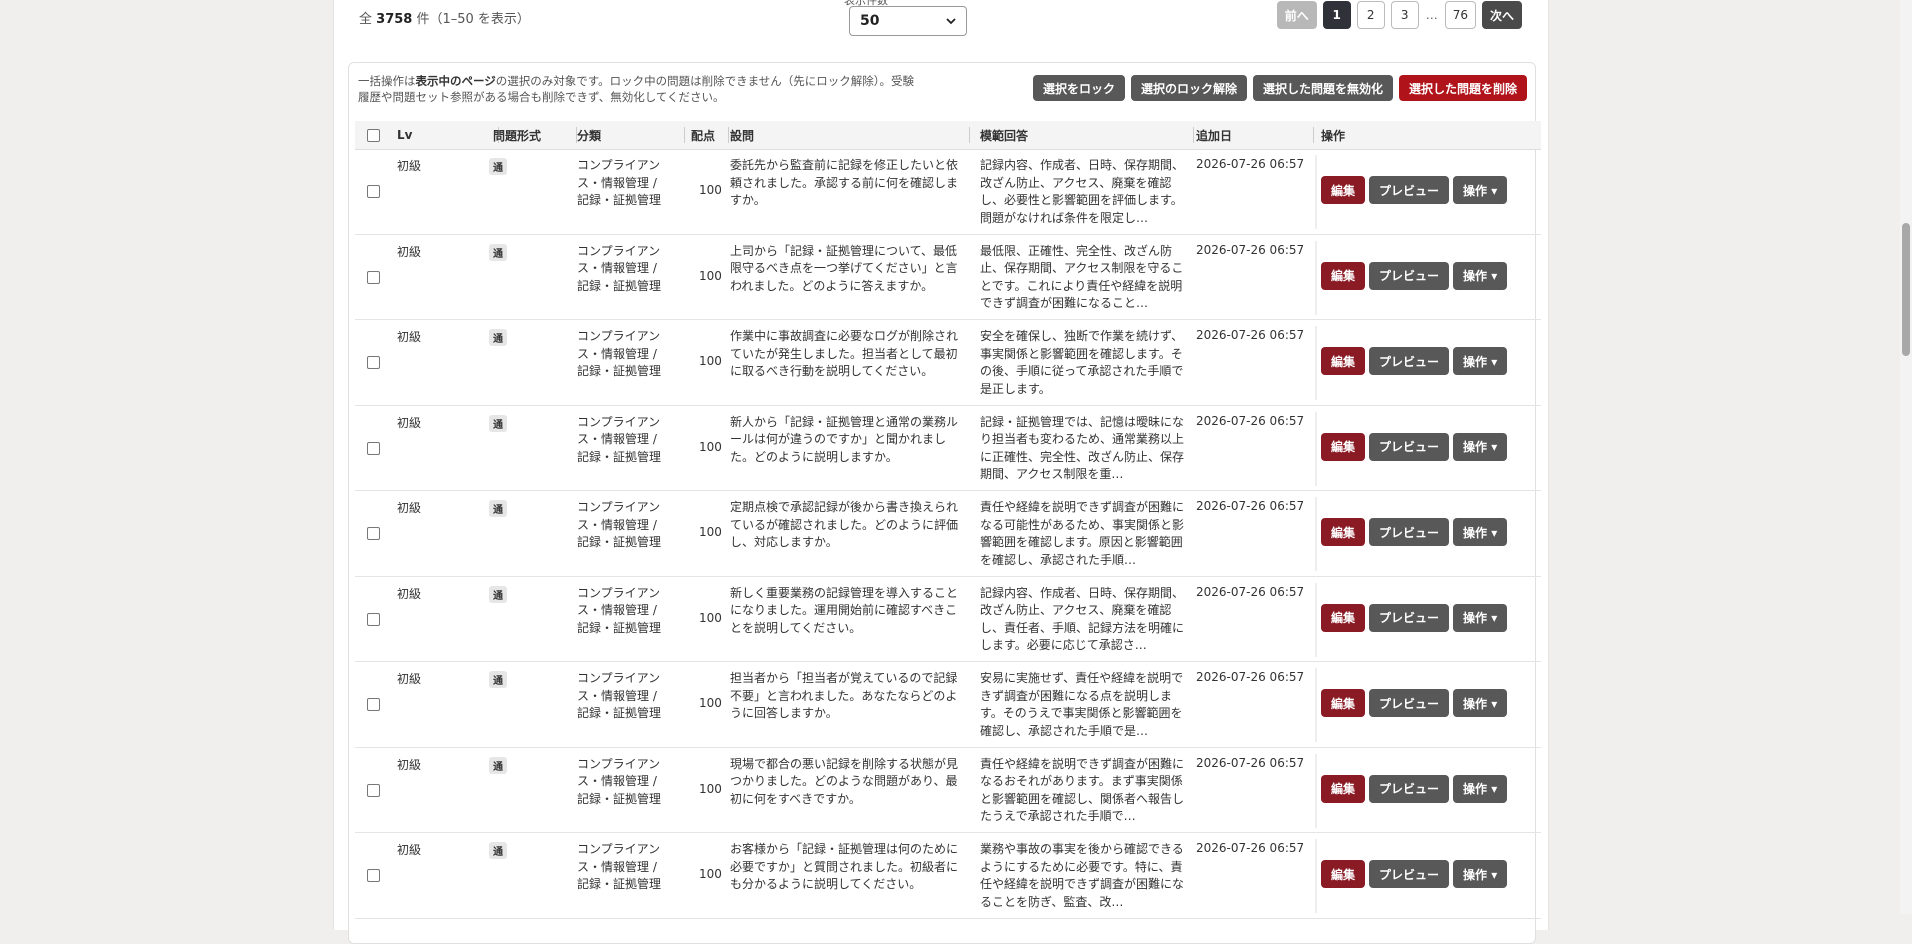 This screenshot has width=1912, height=944. What do you see at coordinates (710, 135) in the screenshot?
I see `header-points: 配点` at bounding box center [710, 135].